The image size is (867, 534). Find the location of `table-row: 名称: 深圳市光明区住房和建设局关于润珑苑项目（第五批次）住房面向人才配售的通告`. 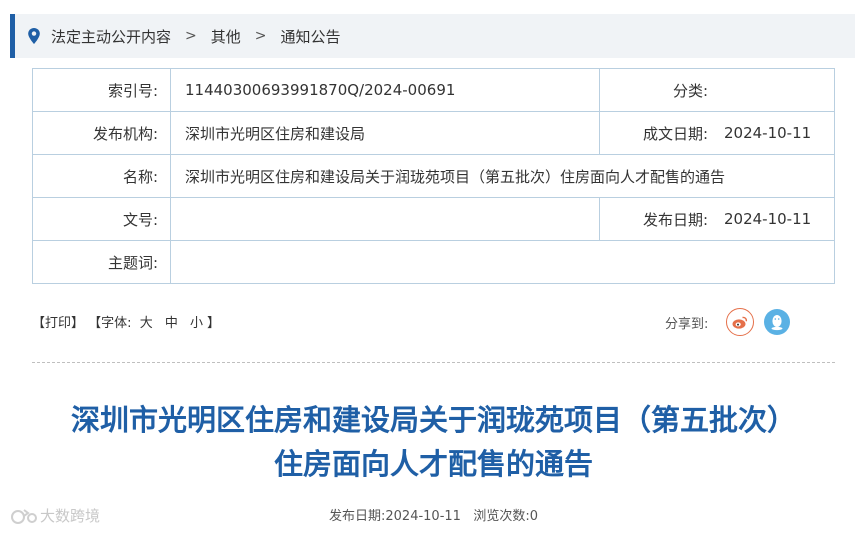

table-row: 名称: 深圳市光明区住房和建设局关于润珑苑项目（第五批次）住房面向人才配售的通告 is located at coordinates (433, 176).